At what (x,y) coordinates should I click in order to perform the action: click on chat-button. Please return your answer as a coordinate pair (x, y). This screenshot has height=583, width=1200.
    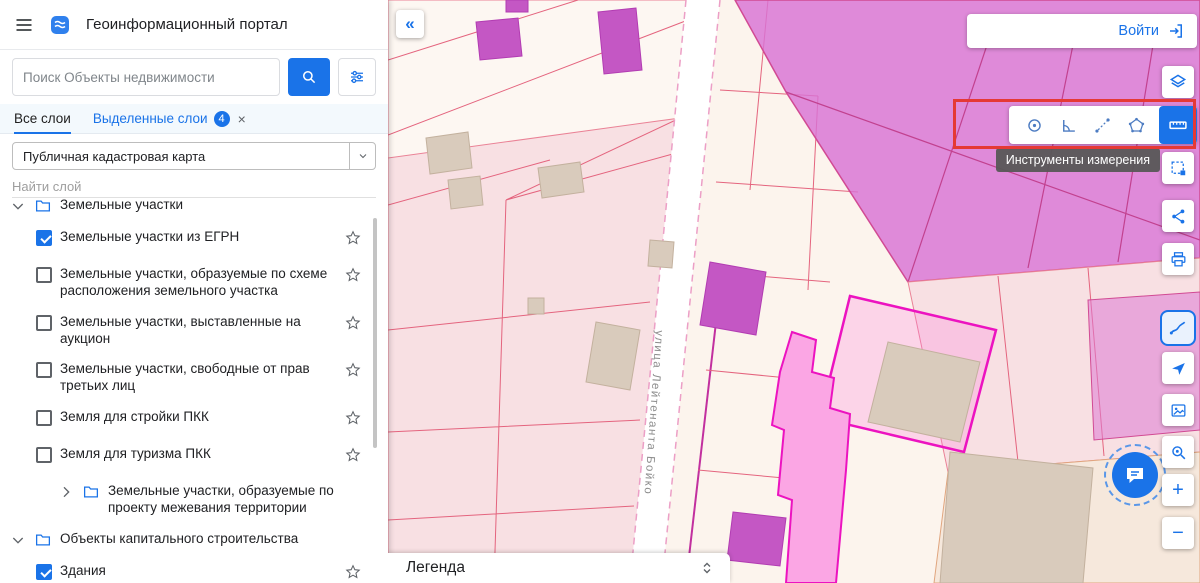
    Looking at the image, I should click on (1135, 475).